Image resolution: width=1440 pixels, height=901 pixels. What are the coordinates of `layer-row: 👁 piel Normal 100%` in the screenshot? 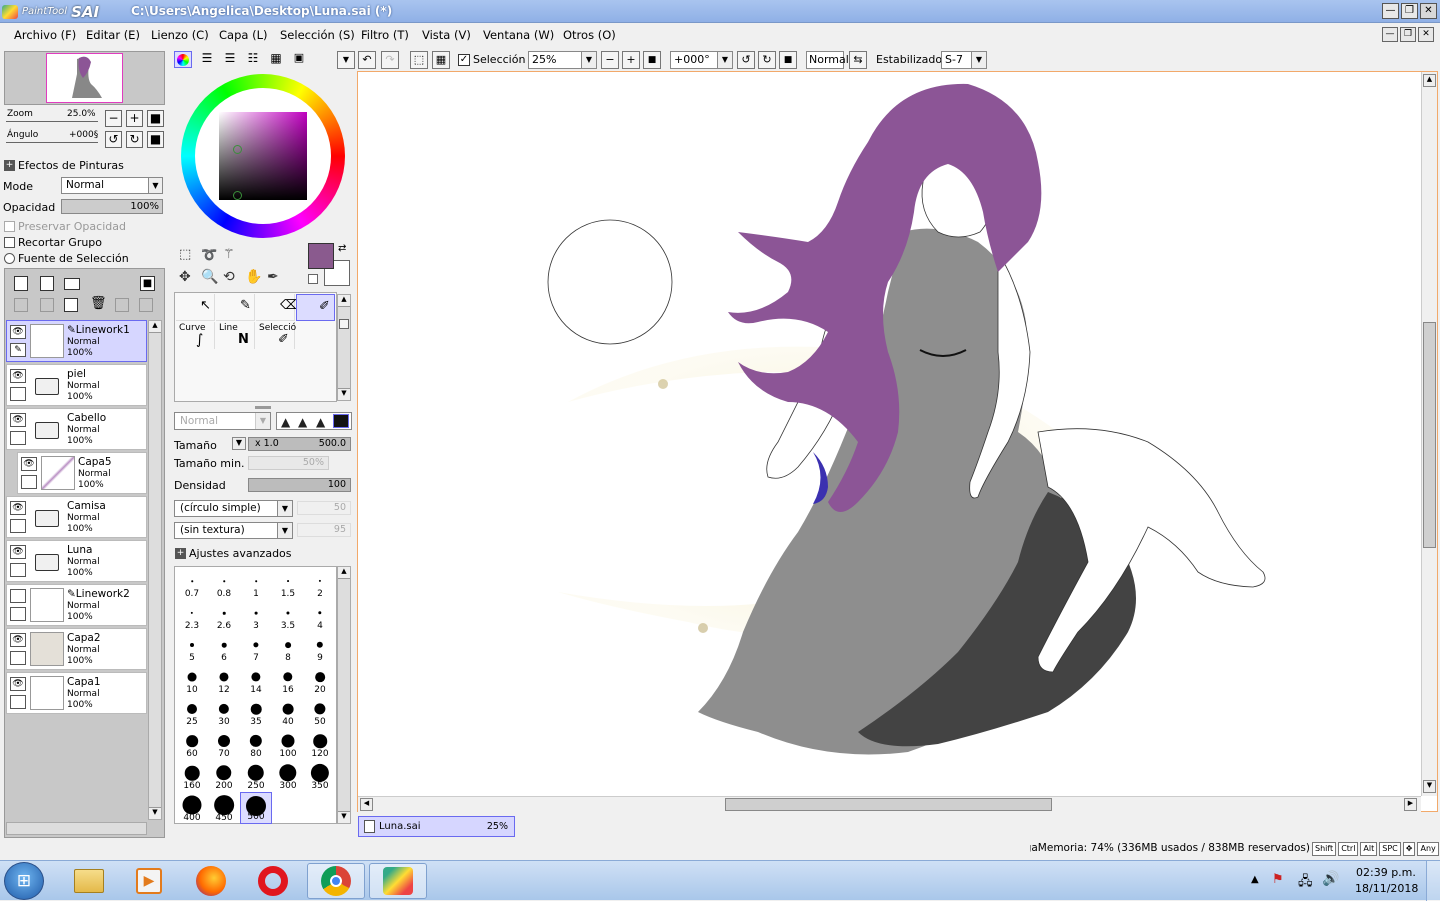 It's located at (76, 385).